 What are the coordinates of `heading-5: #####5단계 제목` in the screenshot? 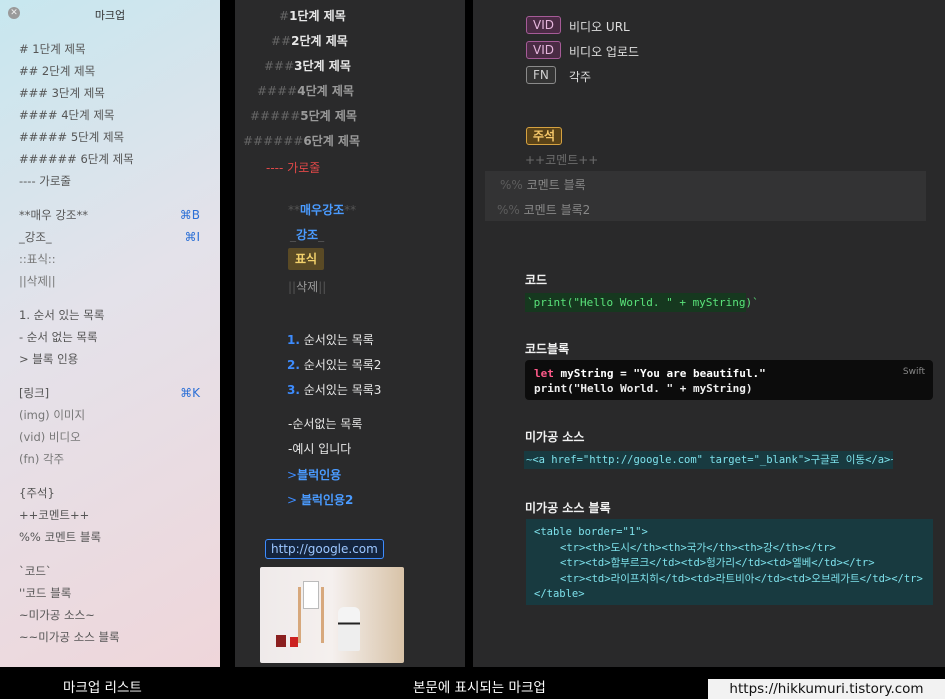 It's located at (303, 116).